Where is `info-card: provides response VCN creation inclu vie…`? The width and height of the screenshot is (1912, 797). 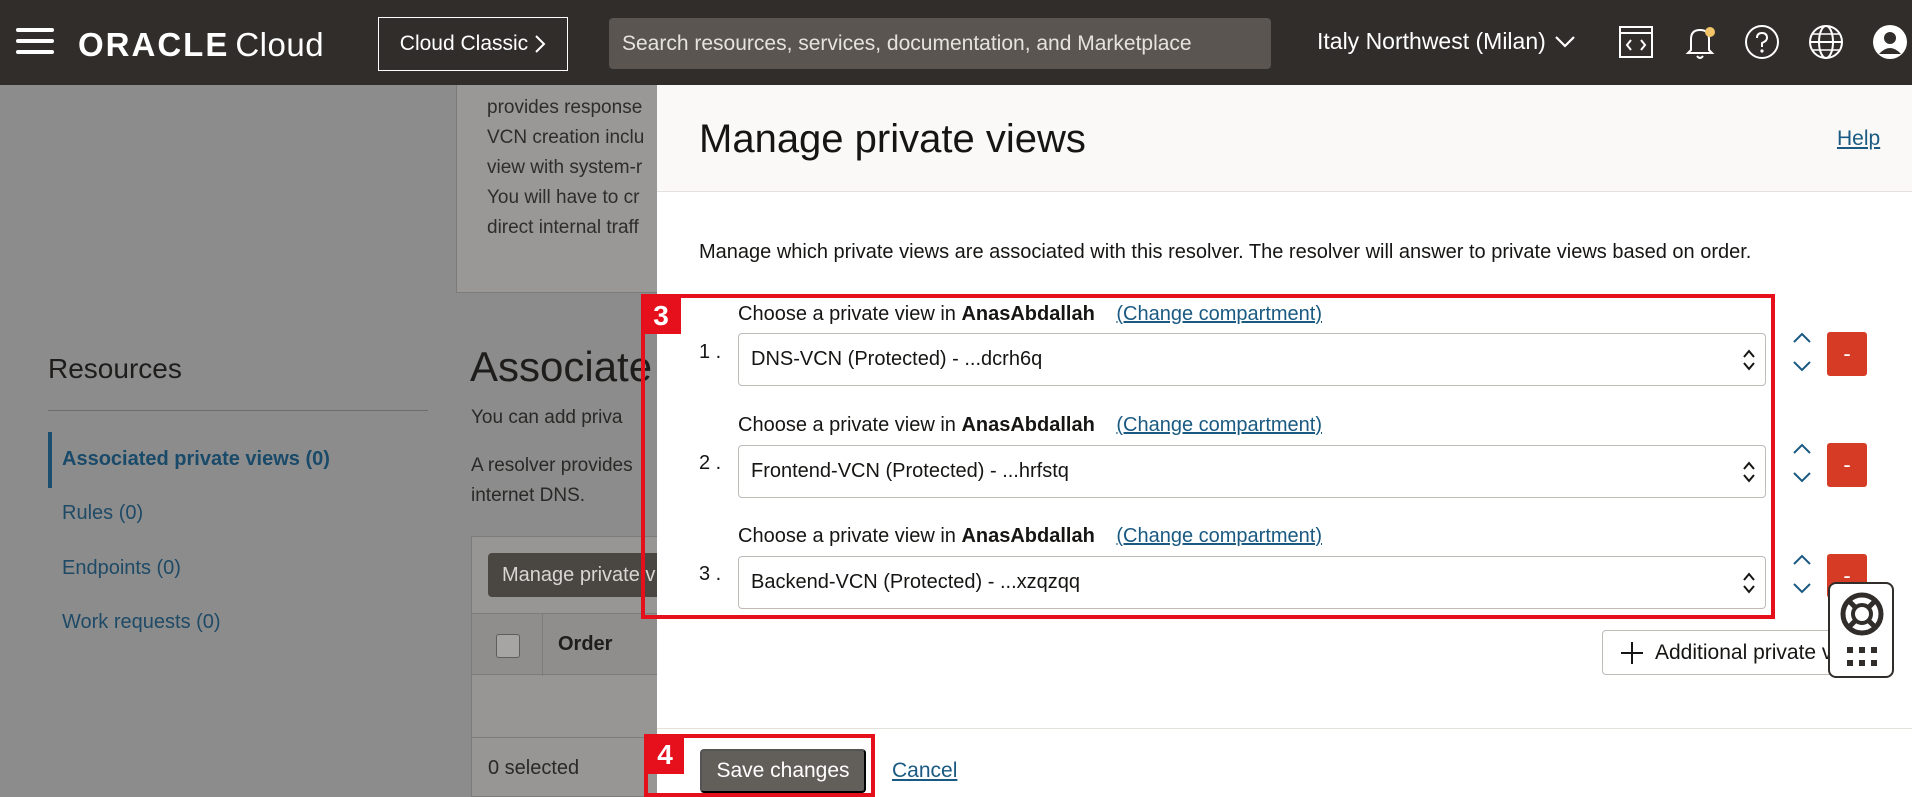 info-card: provides response VCN creation inclu vie… is located at coordinates (558, 189).